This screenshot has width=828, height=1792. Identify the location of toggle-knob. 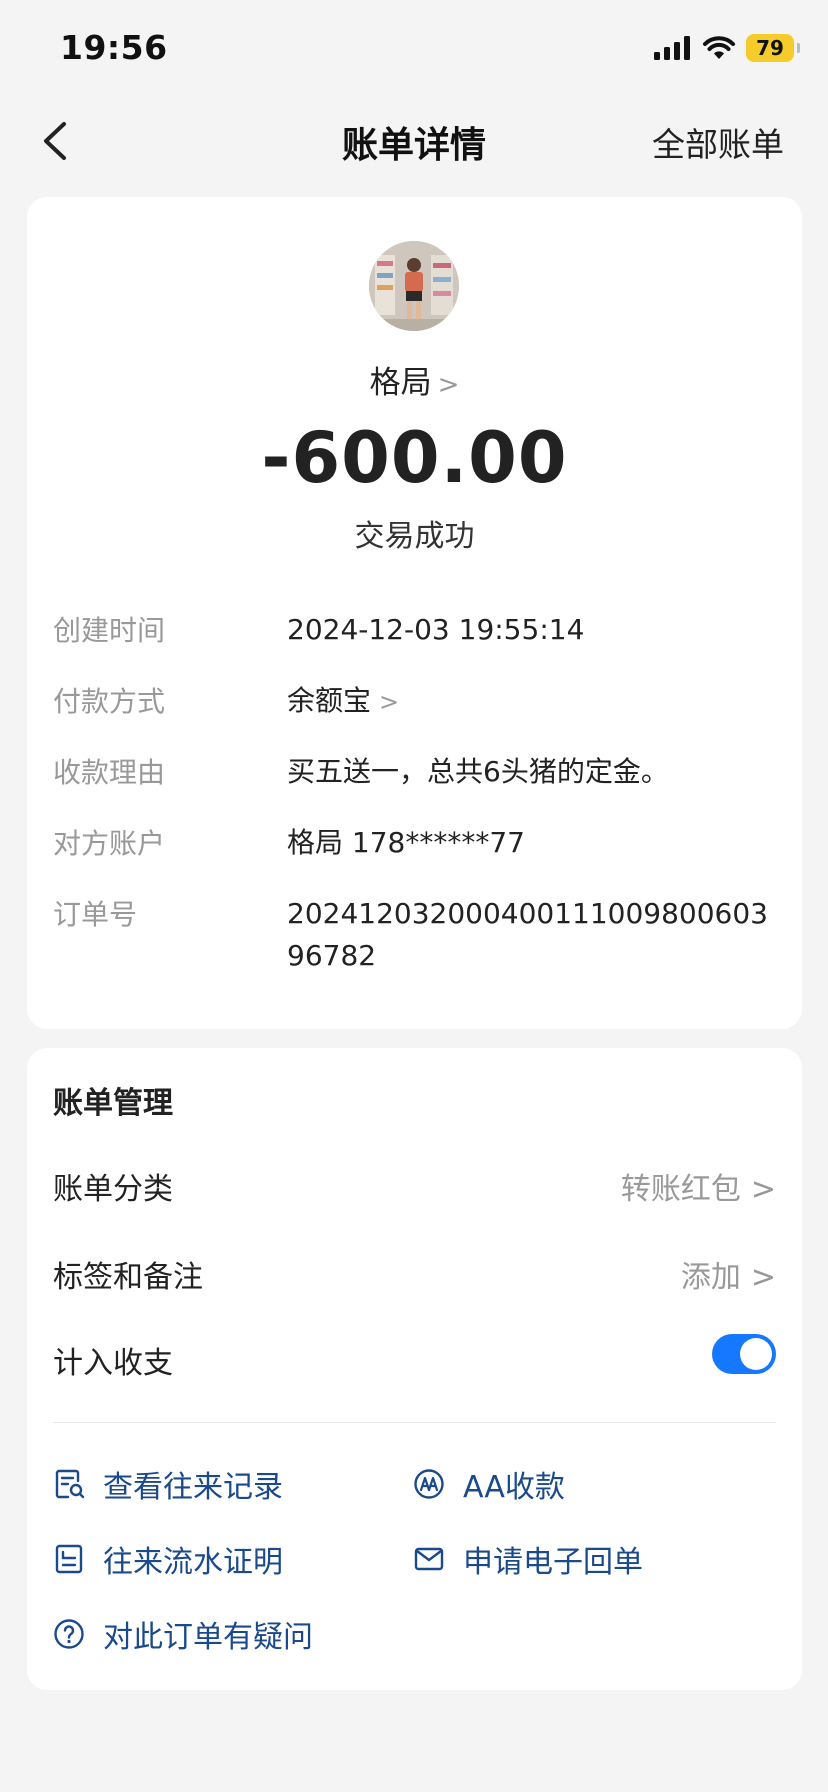
(756, 1354).